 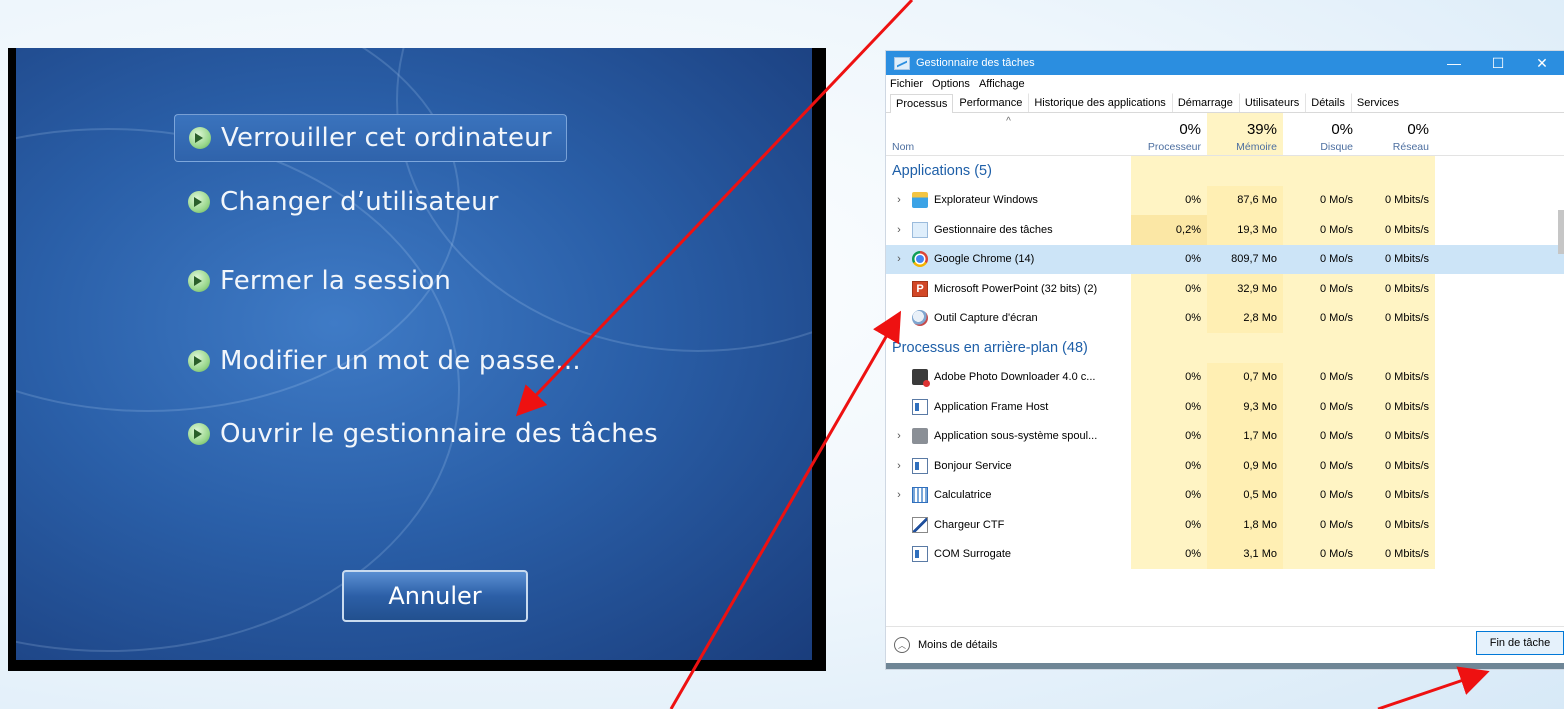 I want to click on fewer-details-button: ︿ Moins de détails, so click(x=946, y=645).